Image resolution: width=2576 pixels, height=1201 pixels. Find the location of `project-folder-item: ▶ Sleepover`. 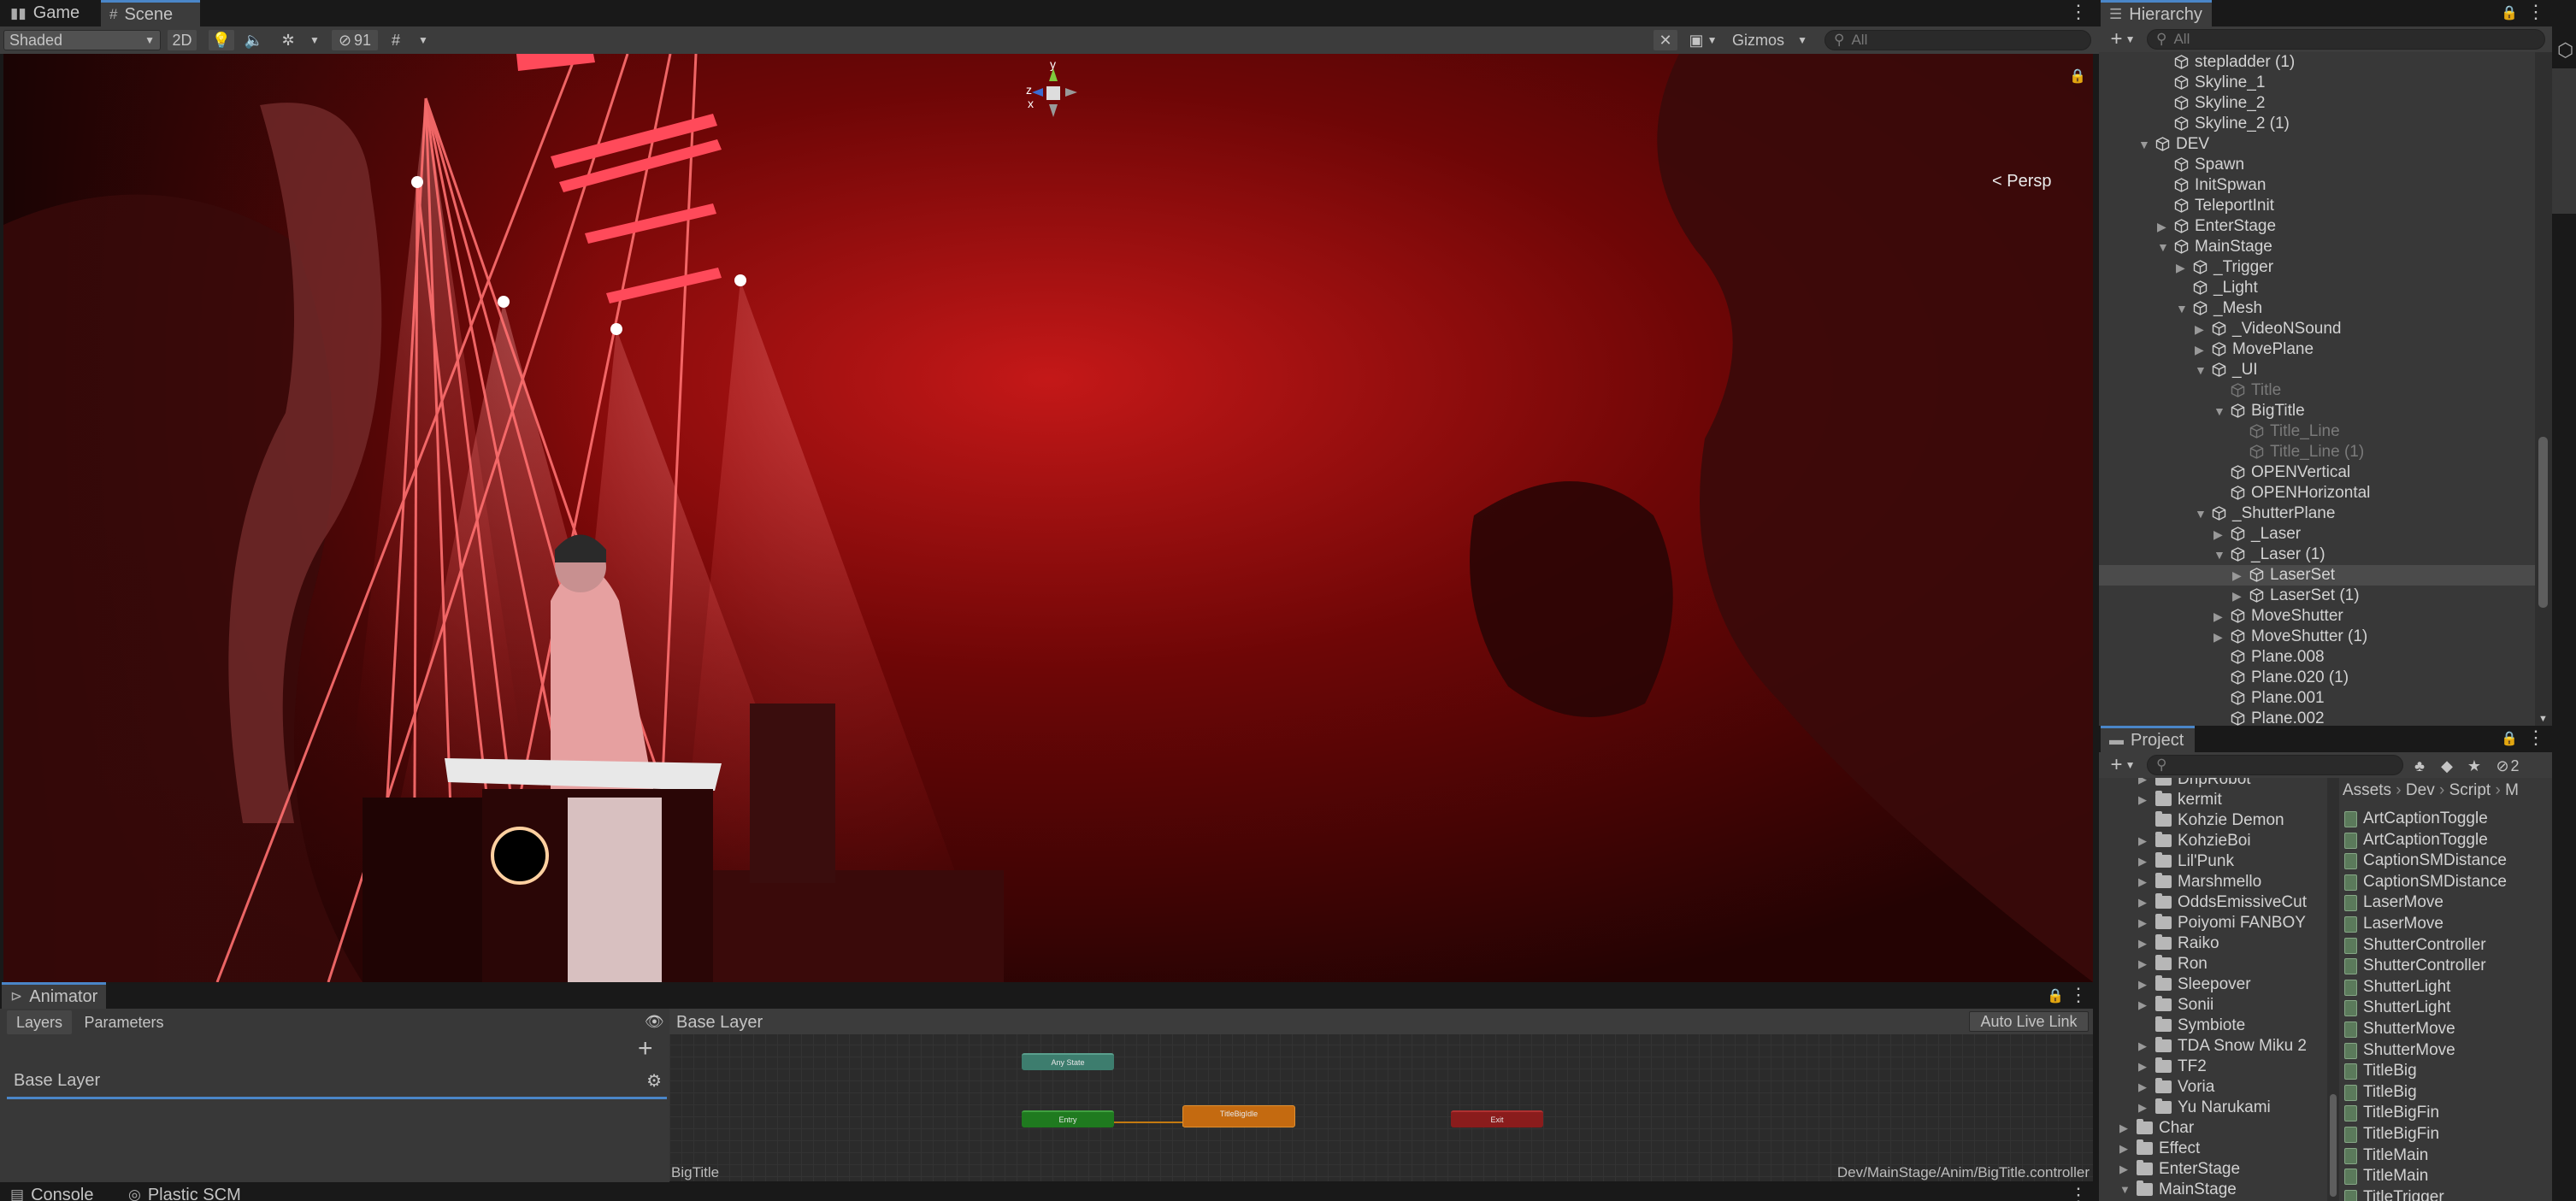

project-folder-item: ▶ Sleepover is located at coordinates (2213, 984).